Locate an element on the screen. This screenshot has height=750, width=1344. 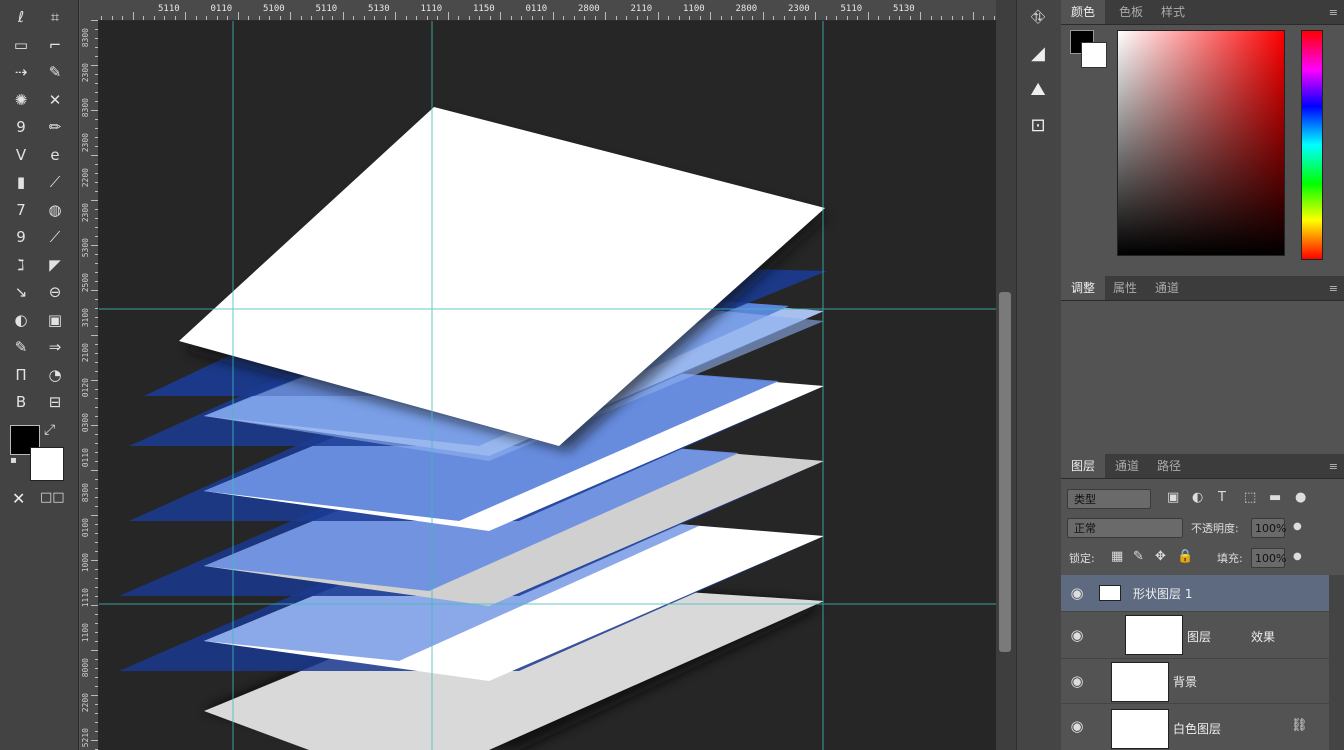
histogram-icon: ⛗ is located at coordinates (1038, 18).